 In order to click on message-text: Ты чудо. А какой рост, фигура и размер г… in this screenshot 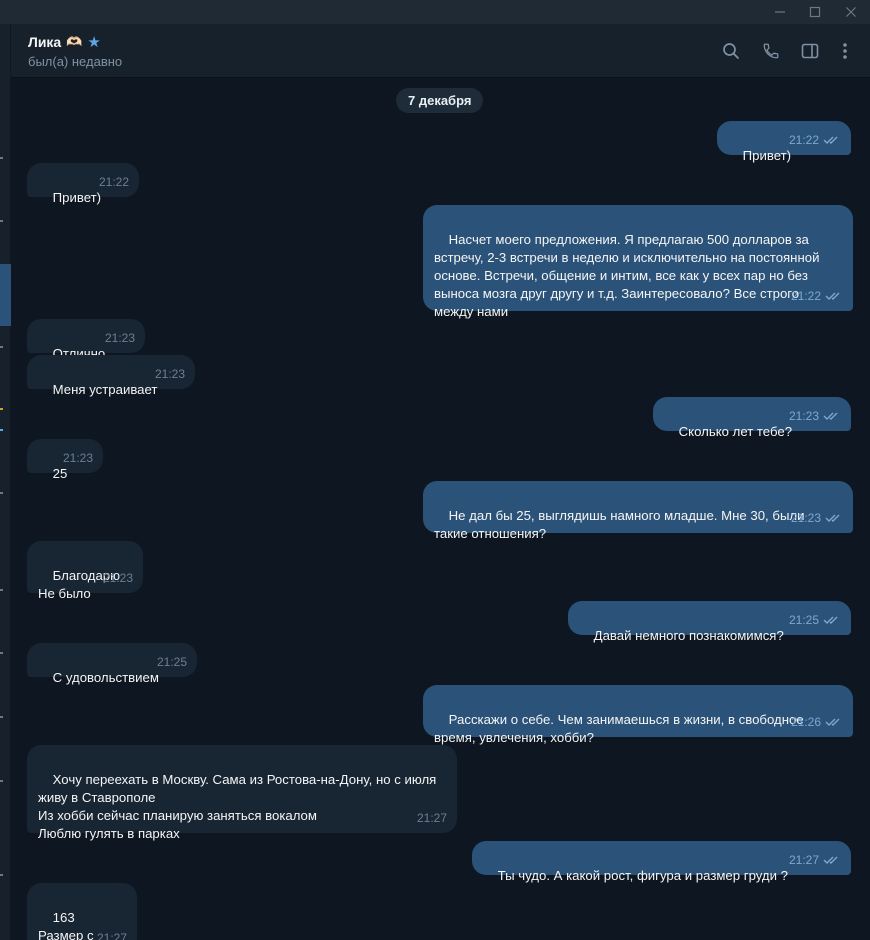, I will do `click(642, 875)`.